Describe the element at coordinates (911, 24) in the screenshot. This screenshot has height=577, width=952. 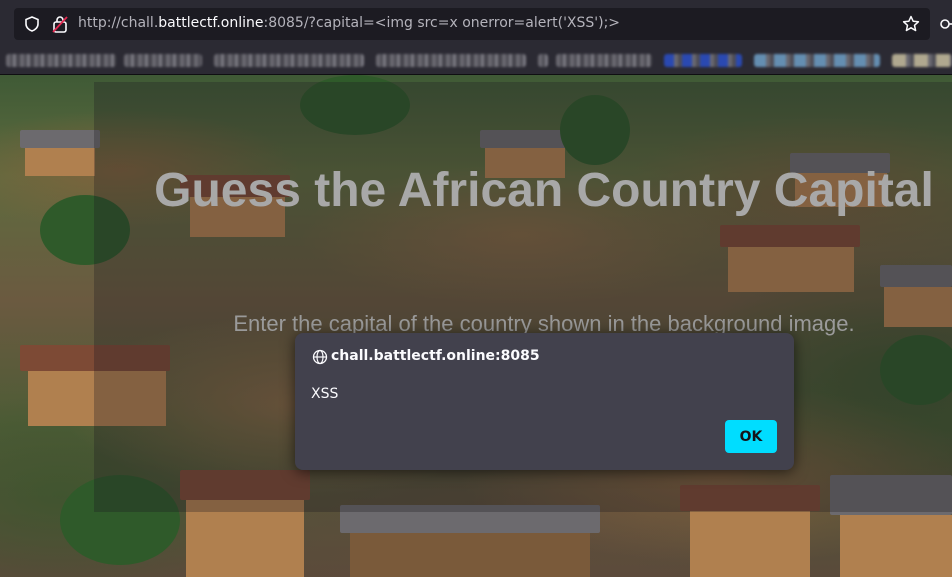
I see `star-icon` at that location.